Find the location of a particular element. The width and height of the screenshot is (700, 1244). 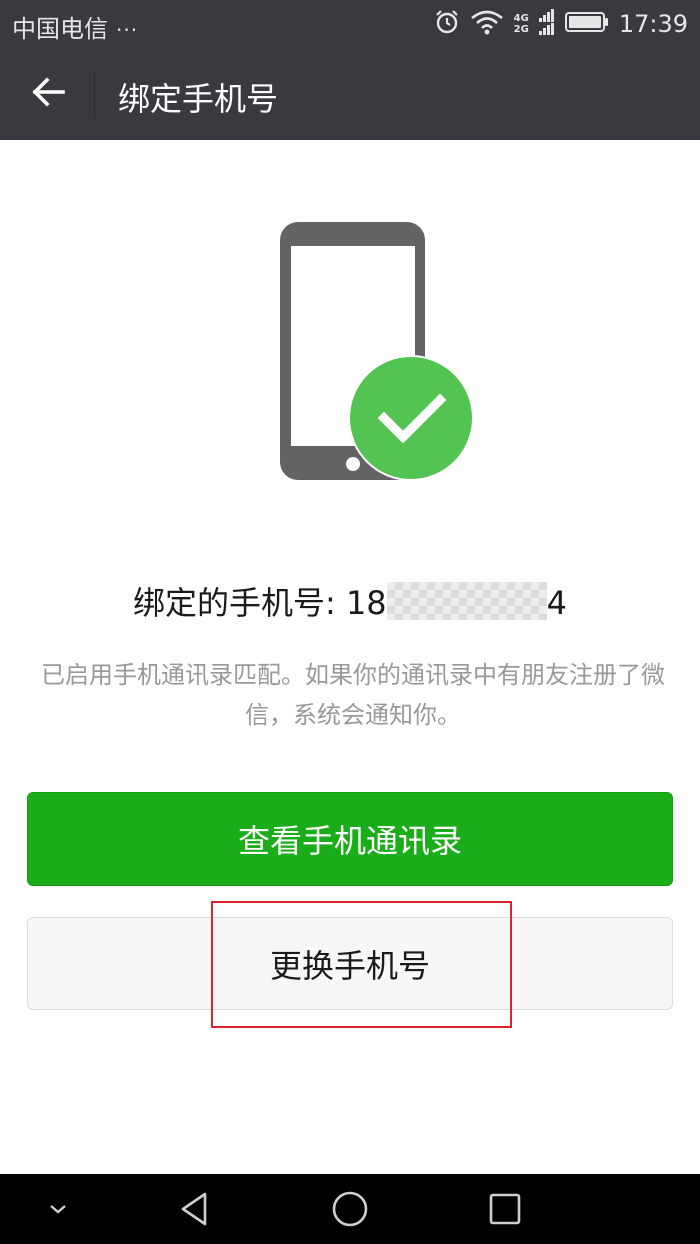

wifi-icon is located at coordinates (487, 24).